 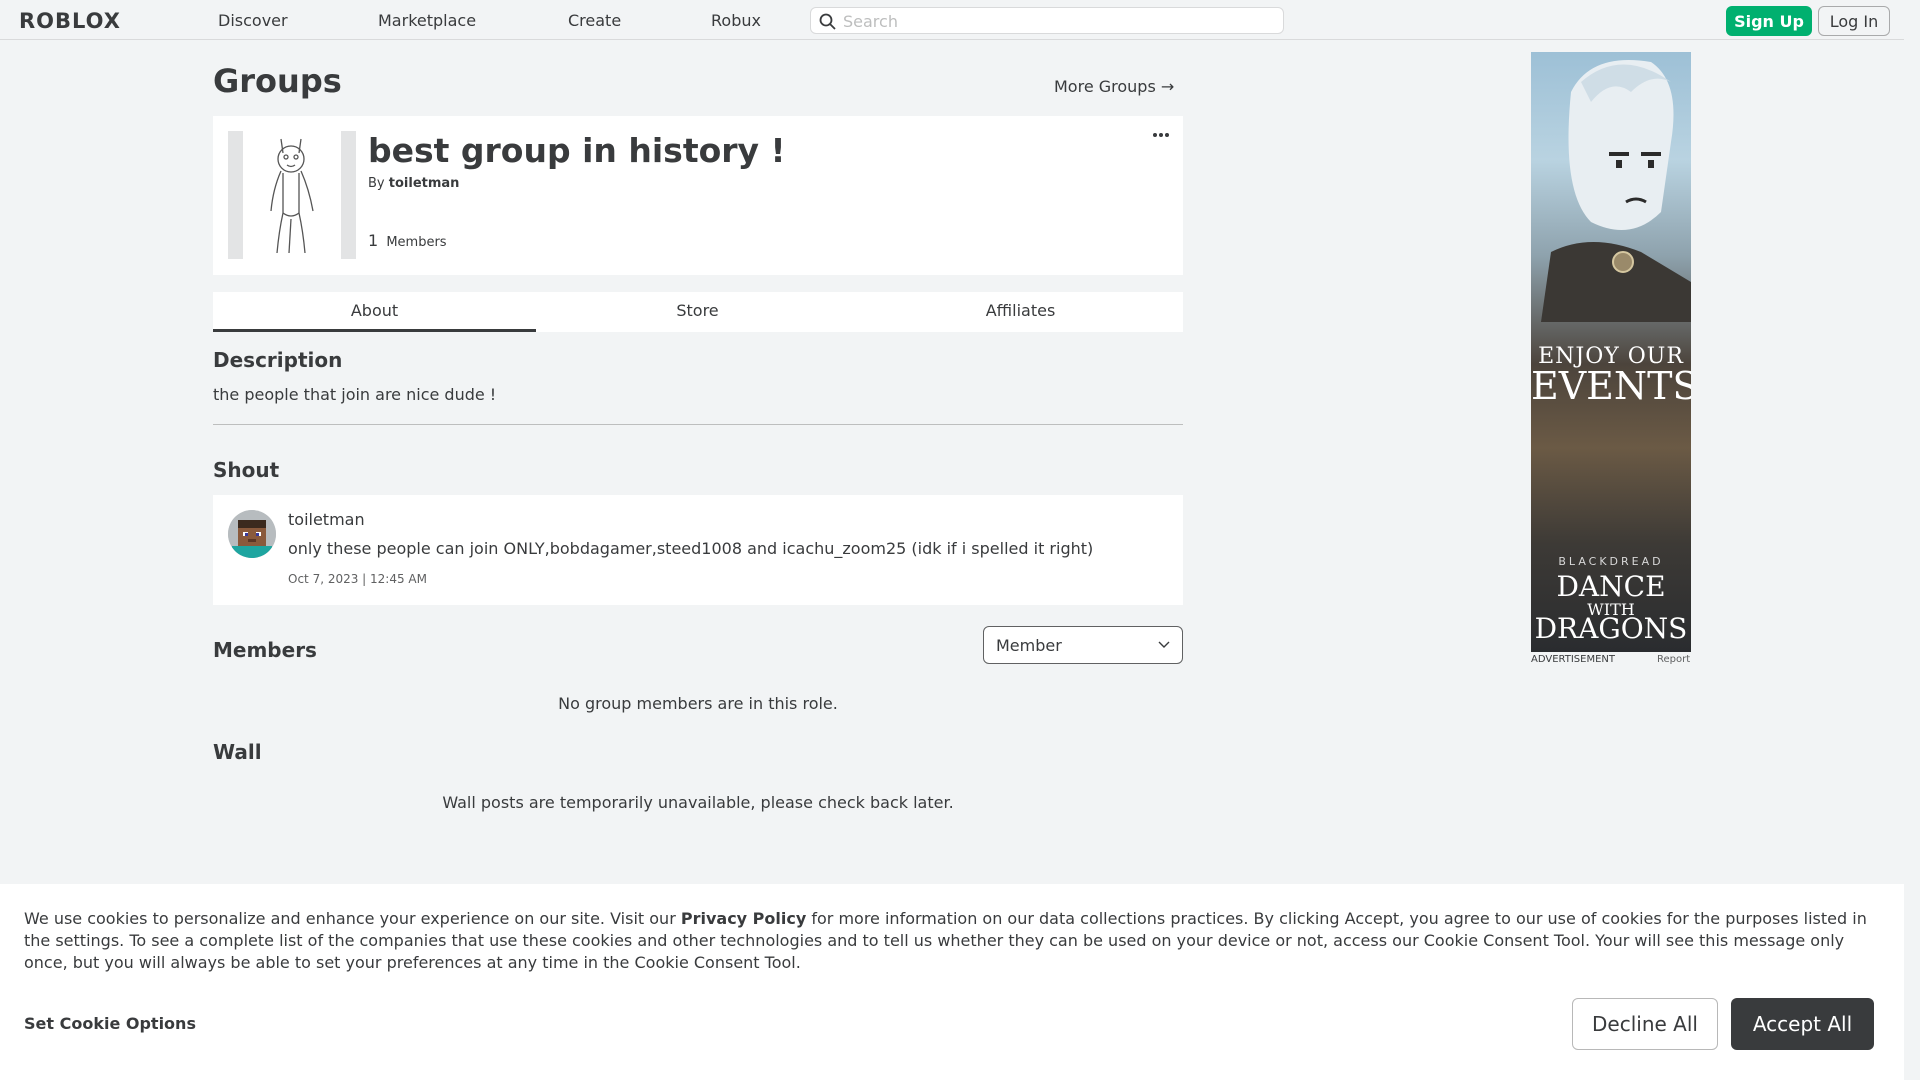 What do you see at coordinates (253, 20) in the screenshot?
I see `nav-discover: Discover` at bounding box center [253, 20].